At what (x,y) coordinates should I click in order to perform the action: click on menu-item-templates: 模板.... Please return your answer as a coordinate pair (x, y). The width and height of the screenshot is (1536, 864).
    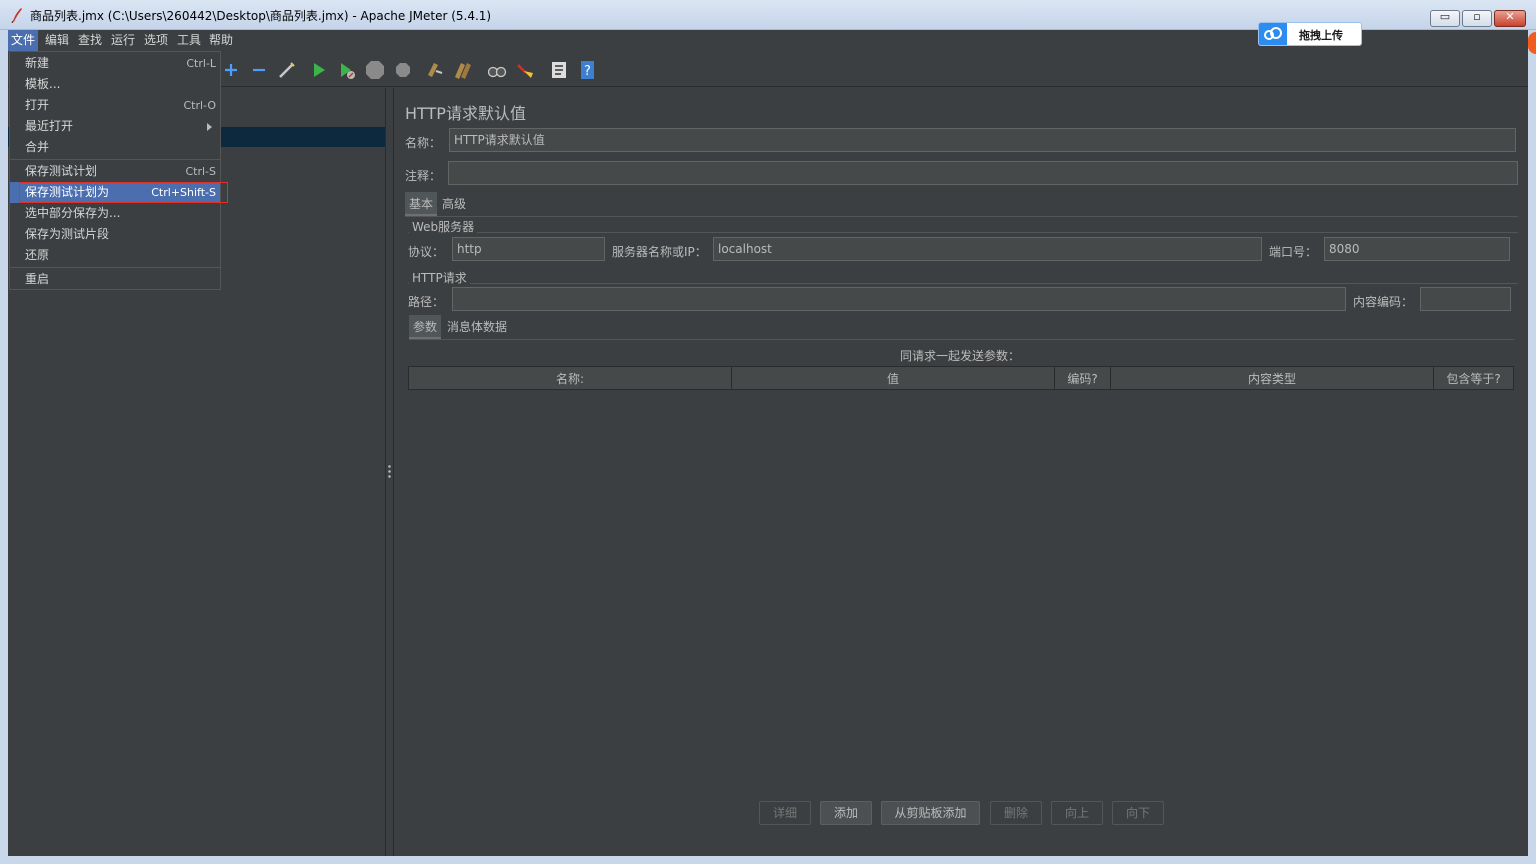
    Looking at the image, I should click on (115, 84).